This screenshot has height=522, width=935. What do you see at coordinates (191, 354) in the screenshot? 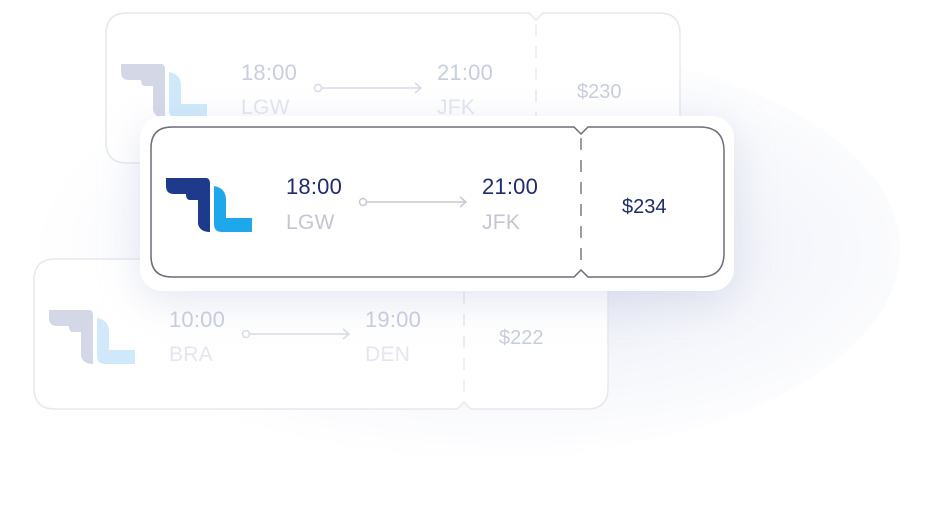
I see `departure-airport-code: BRA` at bounding box center [191, 354].